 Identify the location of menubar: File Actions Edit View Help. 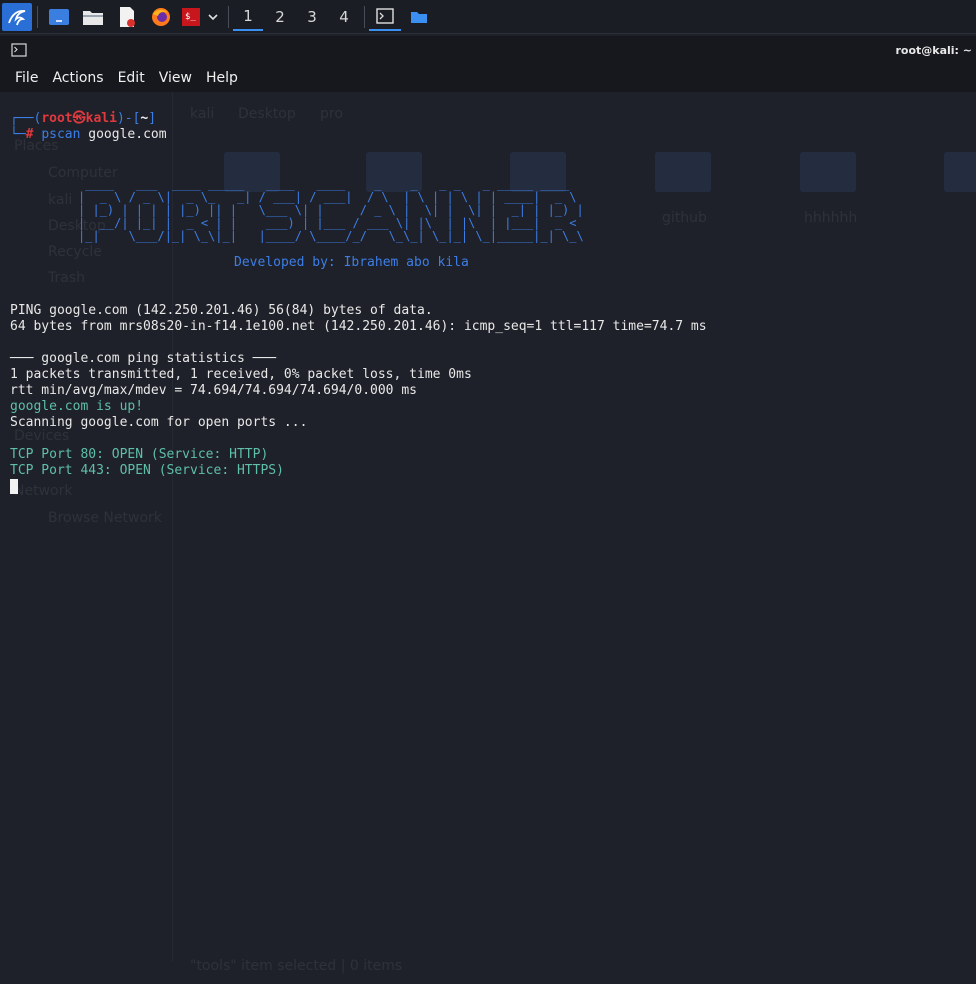
(488, 78).